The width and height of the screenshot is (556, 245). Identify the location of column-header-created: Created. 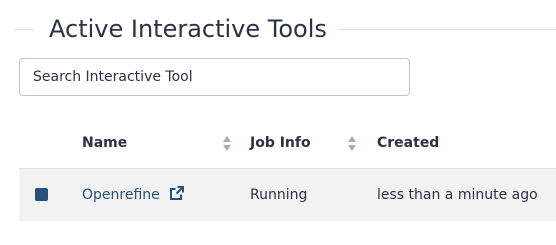
(408, 143).